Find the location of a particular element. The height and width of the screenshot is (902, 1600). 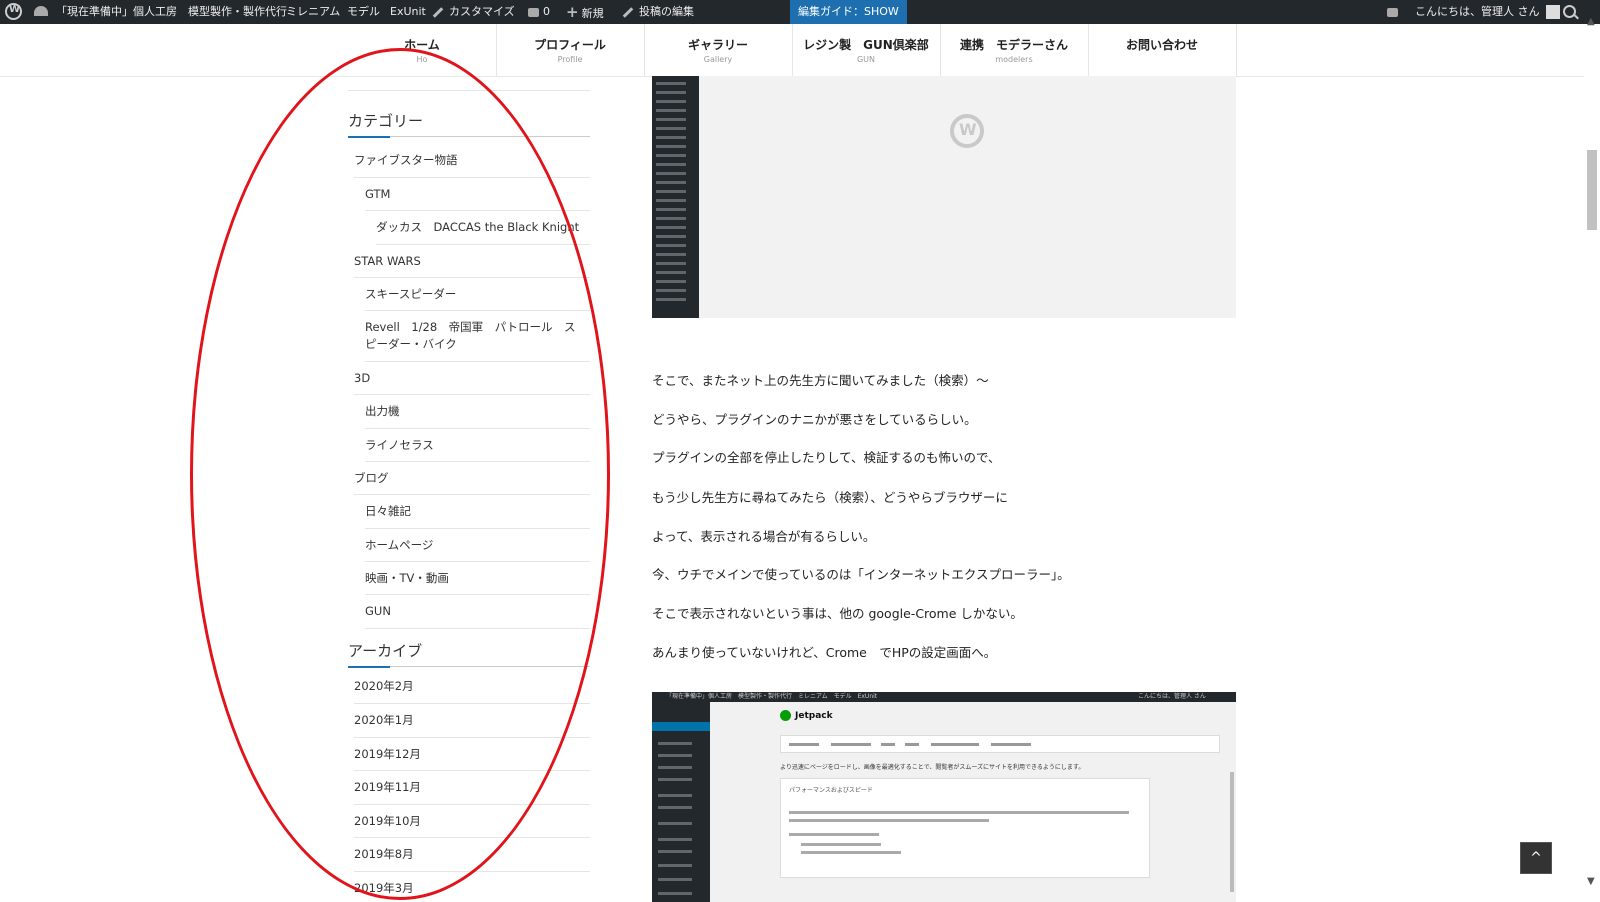

admin-menu-thumbnail is located at coordinates (675, 197).